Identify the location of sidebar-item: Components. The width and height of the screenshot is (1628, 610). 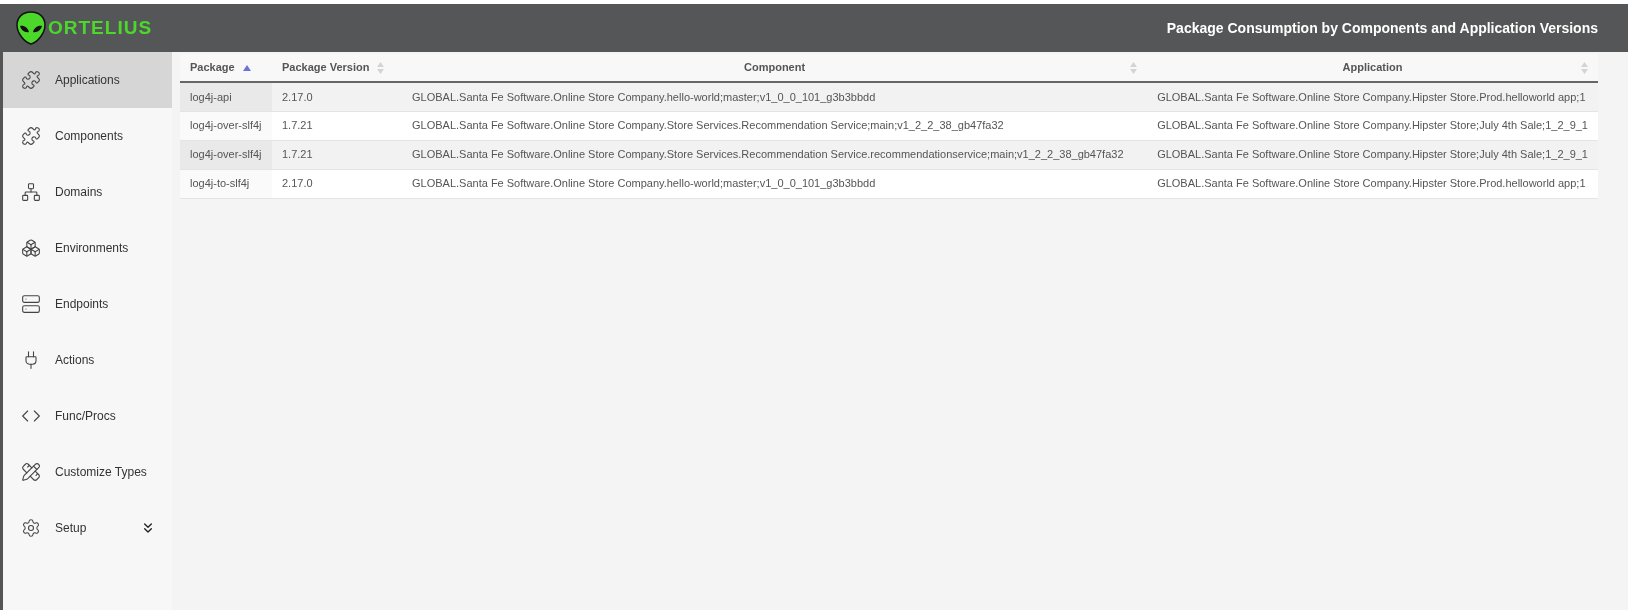
(87, 136).